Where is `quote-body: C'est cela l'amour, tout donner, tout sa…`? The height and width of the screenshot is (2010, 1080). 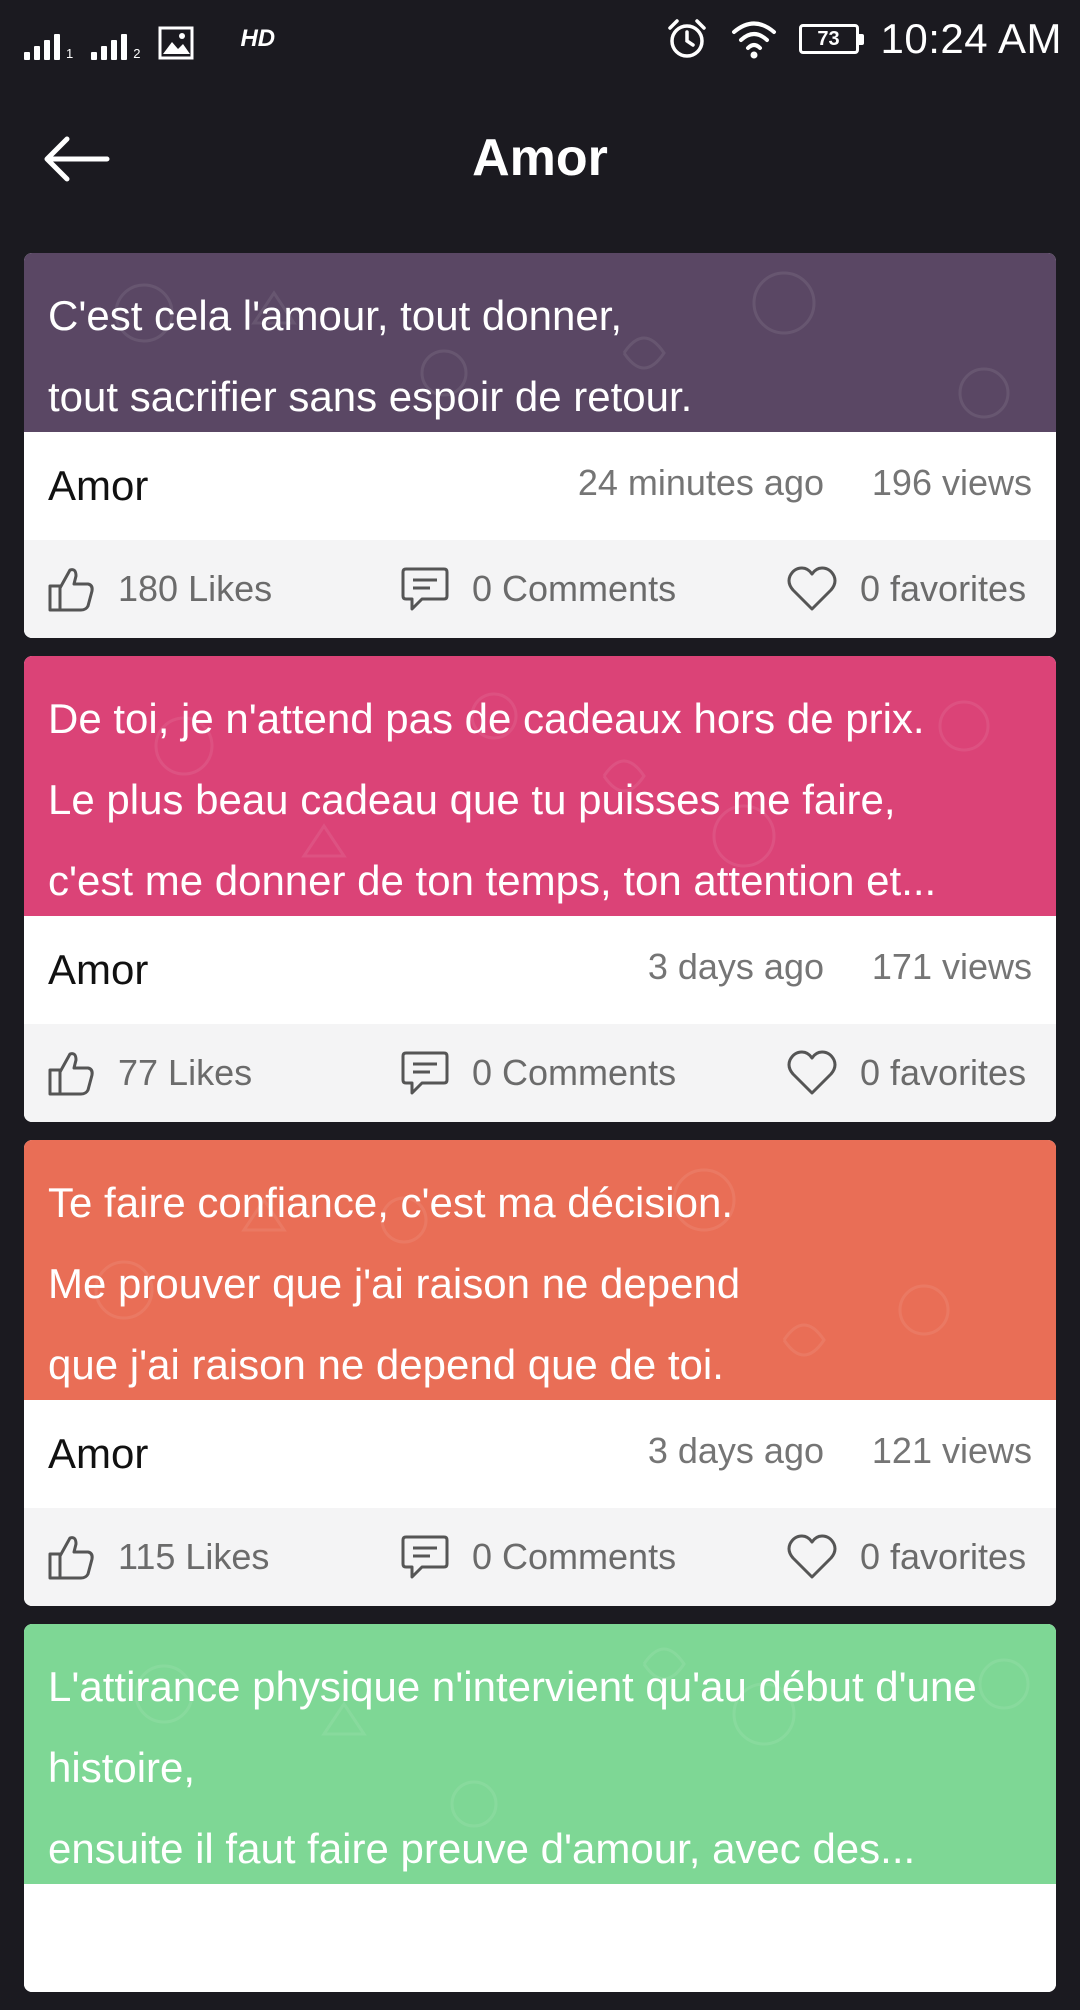 quote-body: C'est cela l'amour, tout donner, tout sa… is located at coordinates (540, 342).